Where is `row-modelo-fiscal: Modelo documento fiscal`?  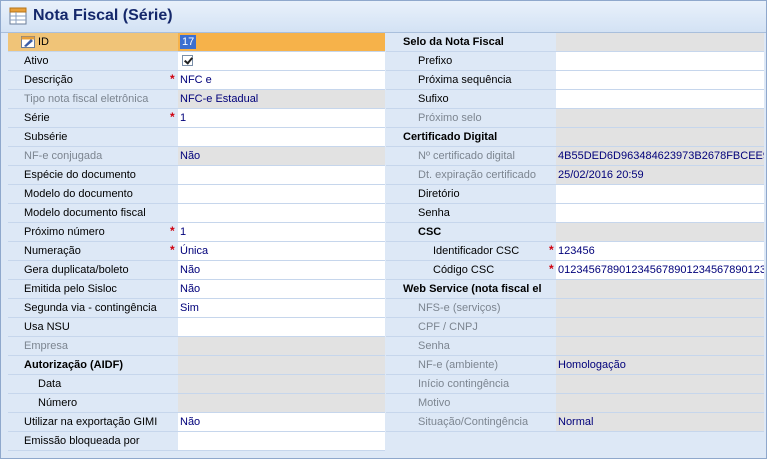 row-modelo-fiscal: Modelo documento fiscal is located at coordinates (196, 213).